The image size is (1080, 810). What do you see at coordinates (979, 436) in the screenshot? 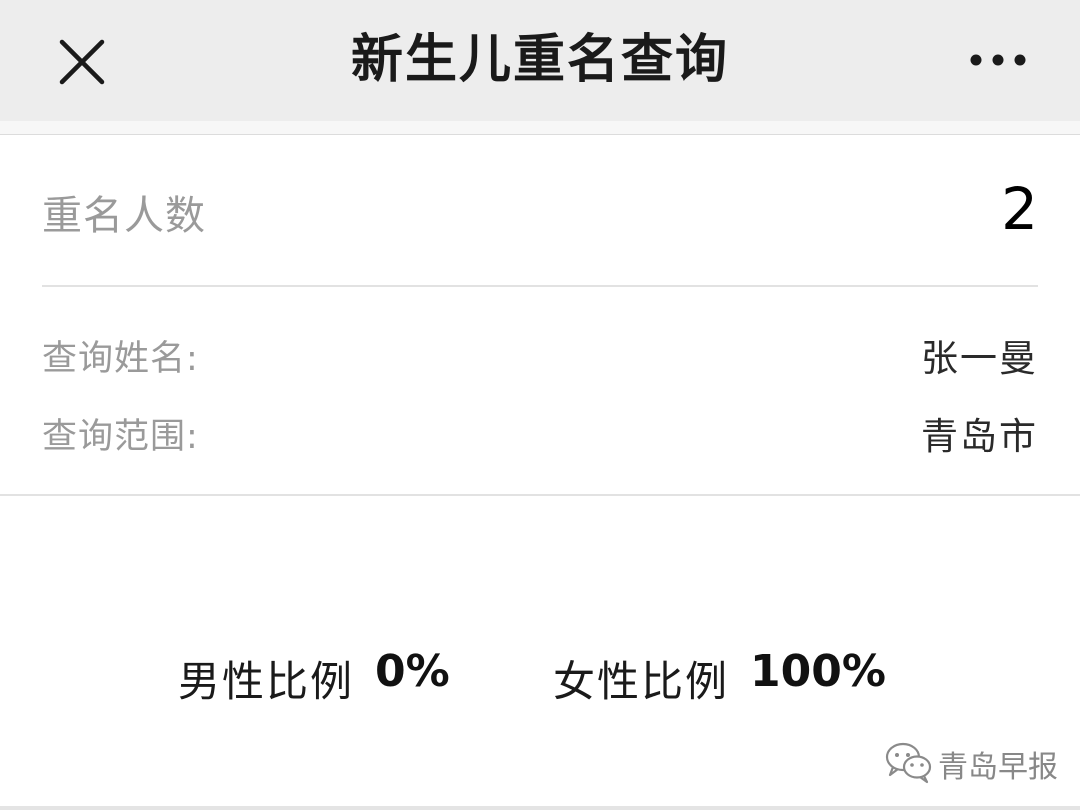
I see `query-range-value: 青岛市` at bounding box center [979, 436].